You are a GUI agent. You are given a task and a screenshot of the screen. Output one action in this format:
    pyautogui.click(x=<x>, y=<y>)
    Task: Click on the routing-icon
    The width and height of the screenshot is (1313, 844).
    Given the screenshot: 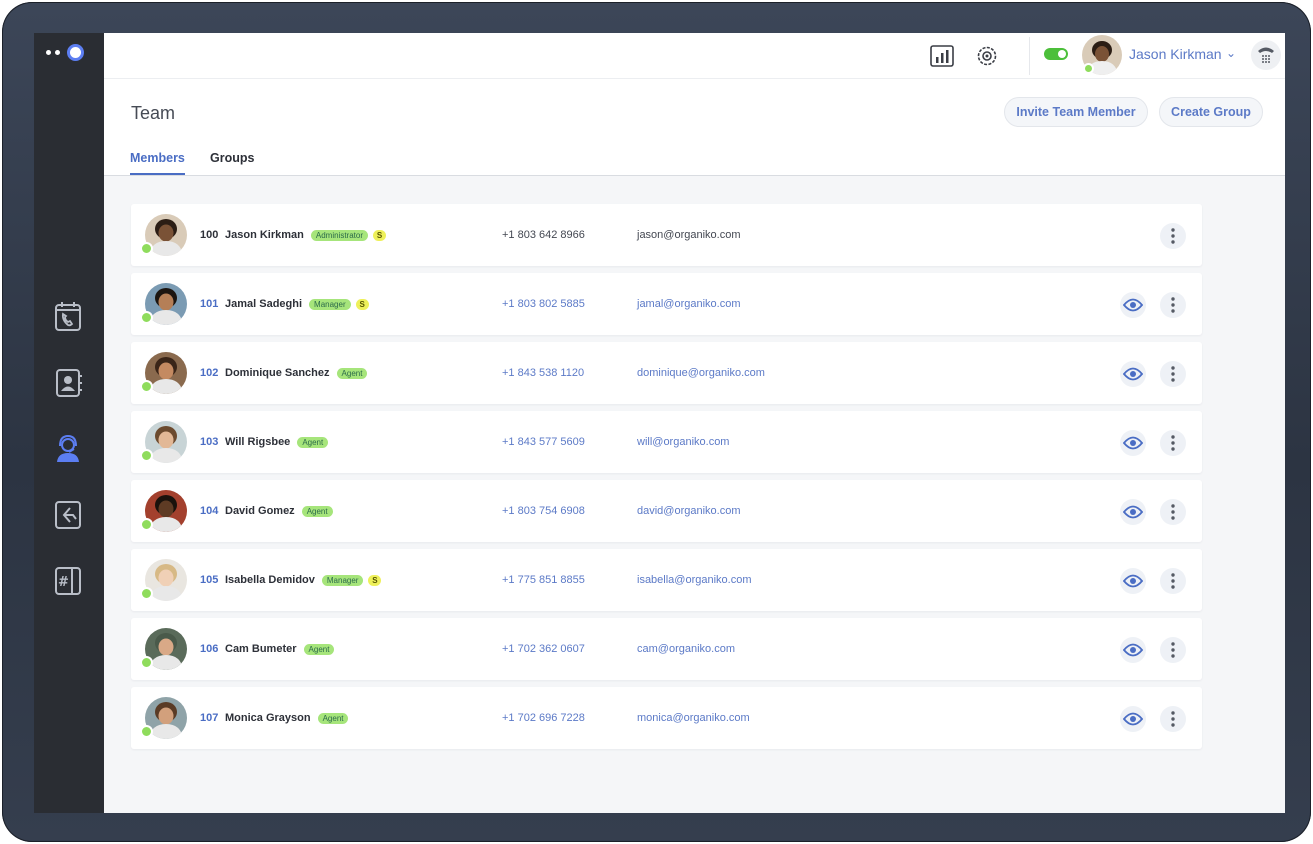 What is the action you would take?
    pyautogui.click(x=68, y=515)
    